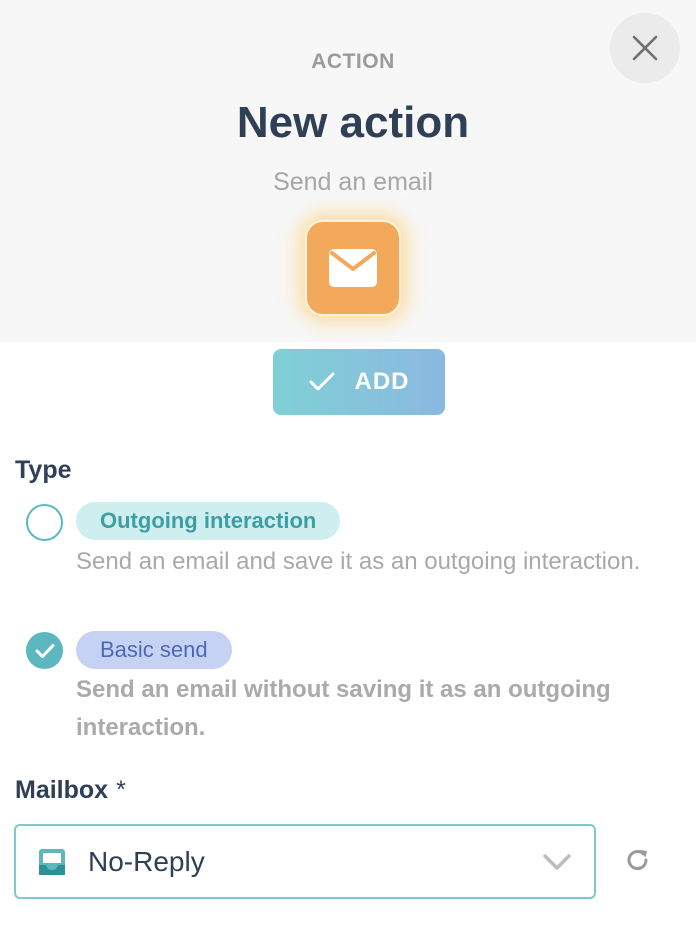 The height and width of the screenshot is (928, 696). What do you see at coordinates (62, 790) in the screenshot?
I see `mailbox-label-text: Mailbox` at bounding box center [62, 790].